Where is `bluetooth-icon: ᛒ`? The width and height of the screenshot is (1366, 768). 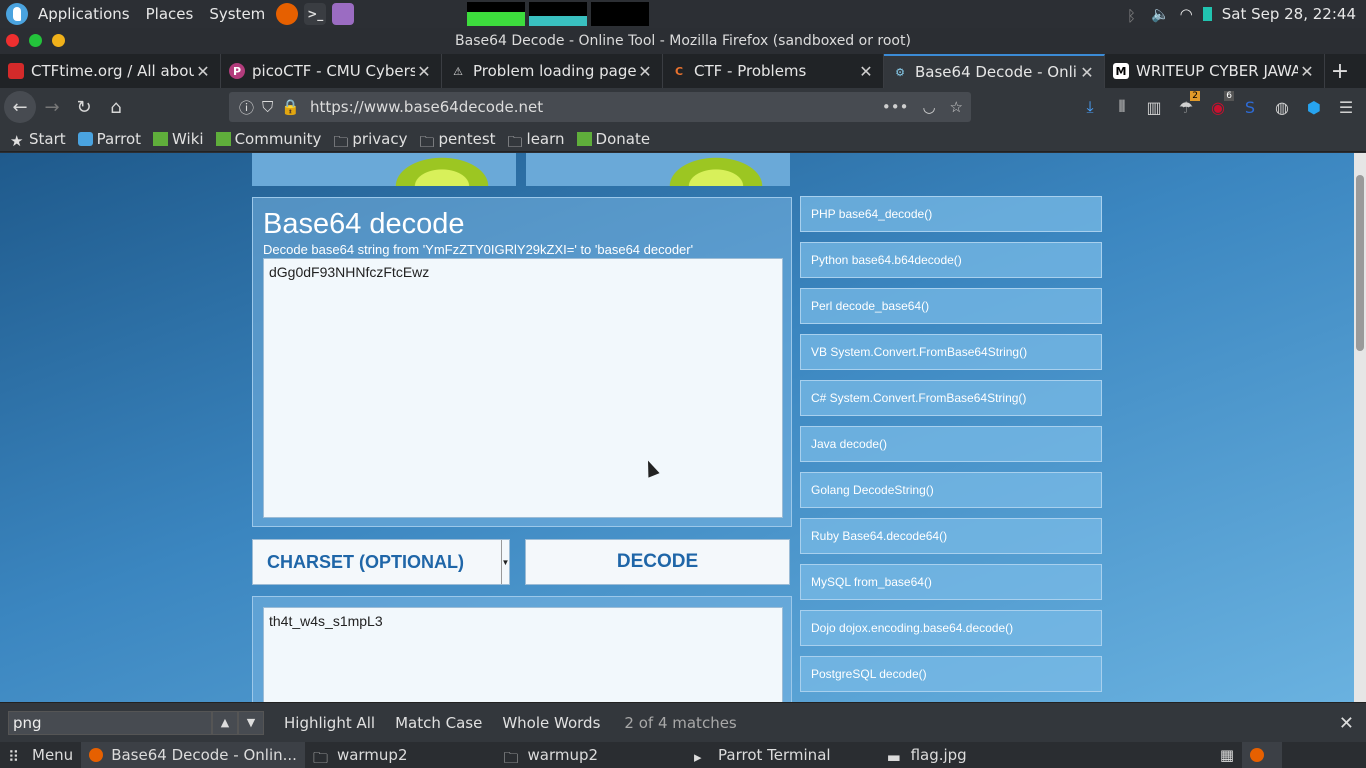
bluetooth-icon: ᛒ is located at coordinates (1134, 16).